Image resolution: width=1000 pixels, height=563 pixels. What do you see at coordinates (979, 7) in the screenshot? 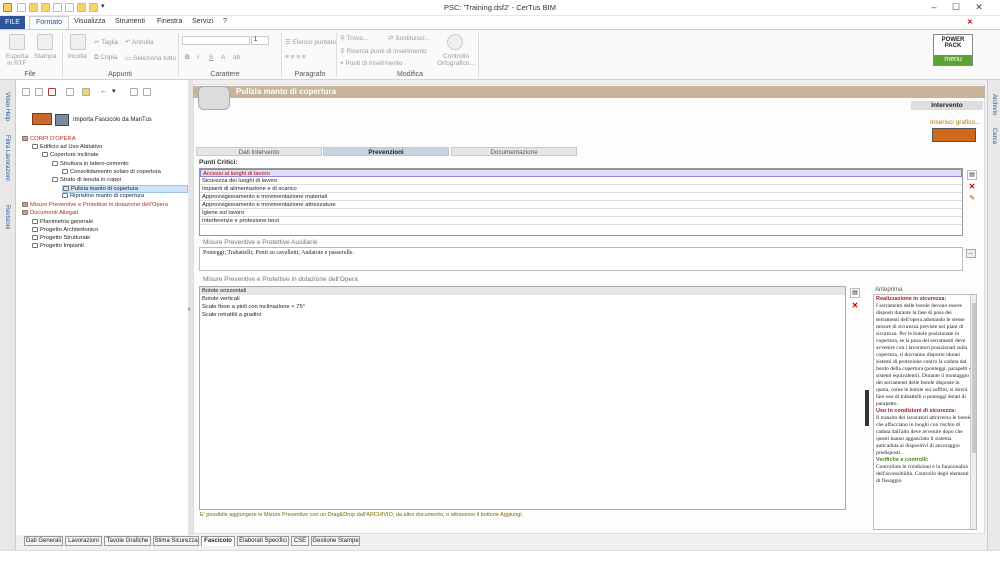
I see `close-icon: ✕` at bounding box center [979, 7].